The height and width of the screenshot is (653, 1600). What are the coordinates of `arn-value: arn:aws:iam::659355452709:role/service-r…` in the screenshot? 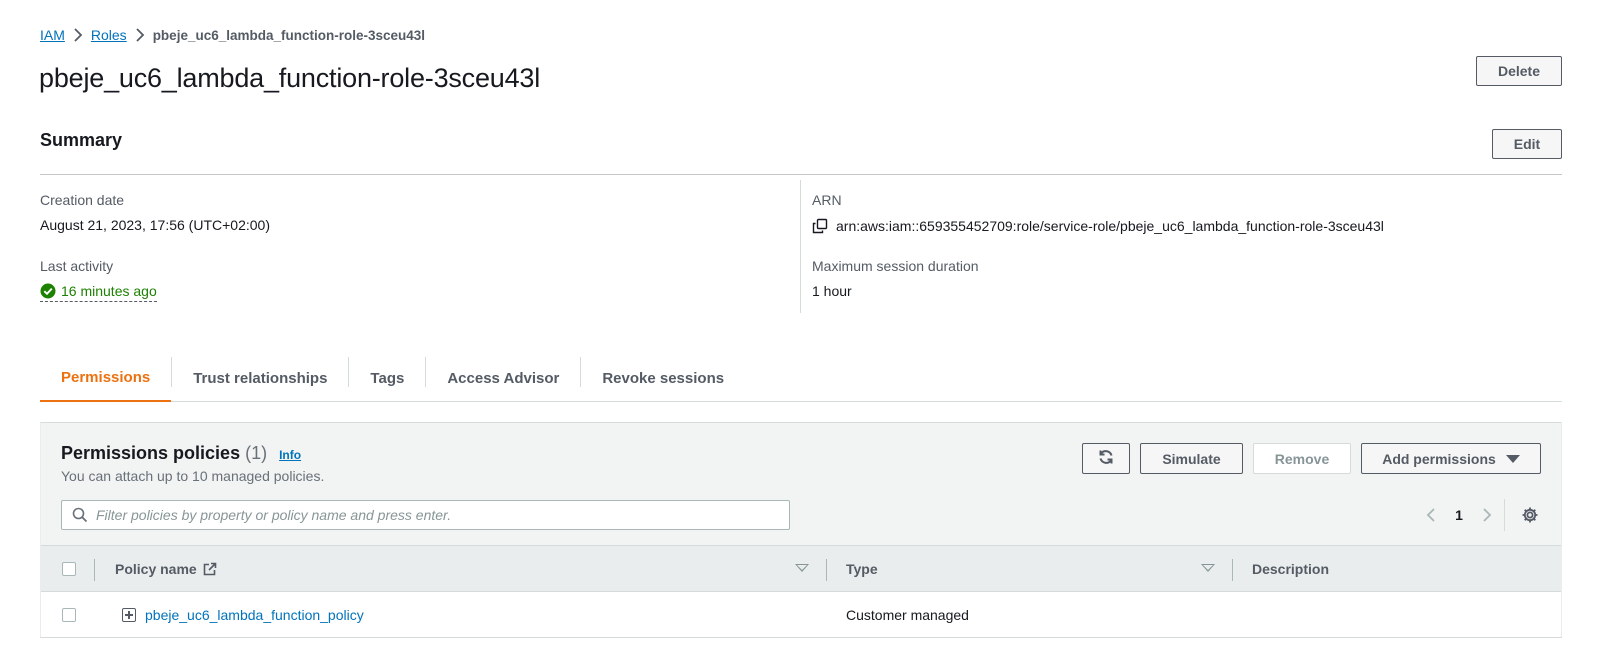 It's located at (1098, 226).